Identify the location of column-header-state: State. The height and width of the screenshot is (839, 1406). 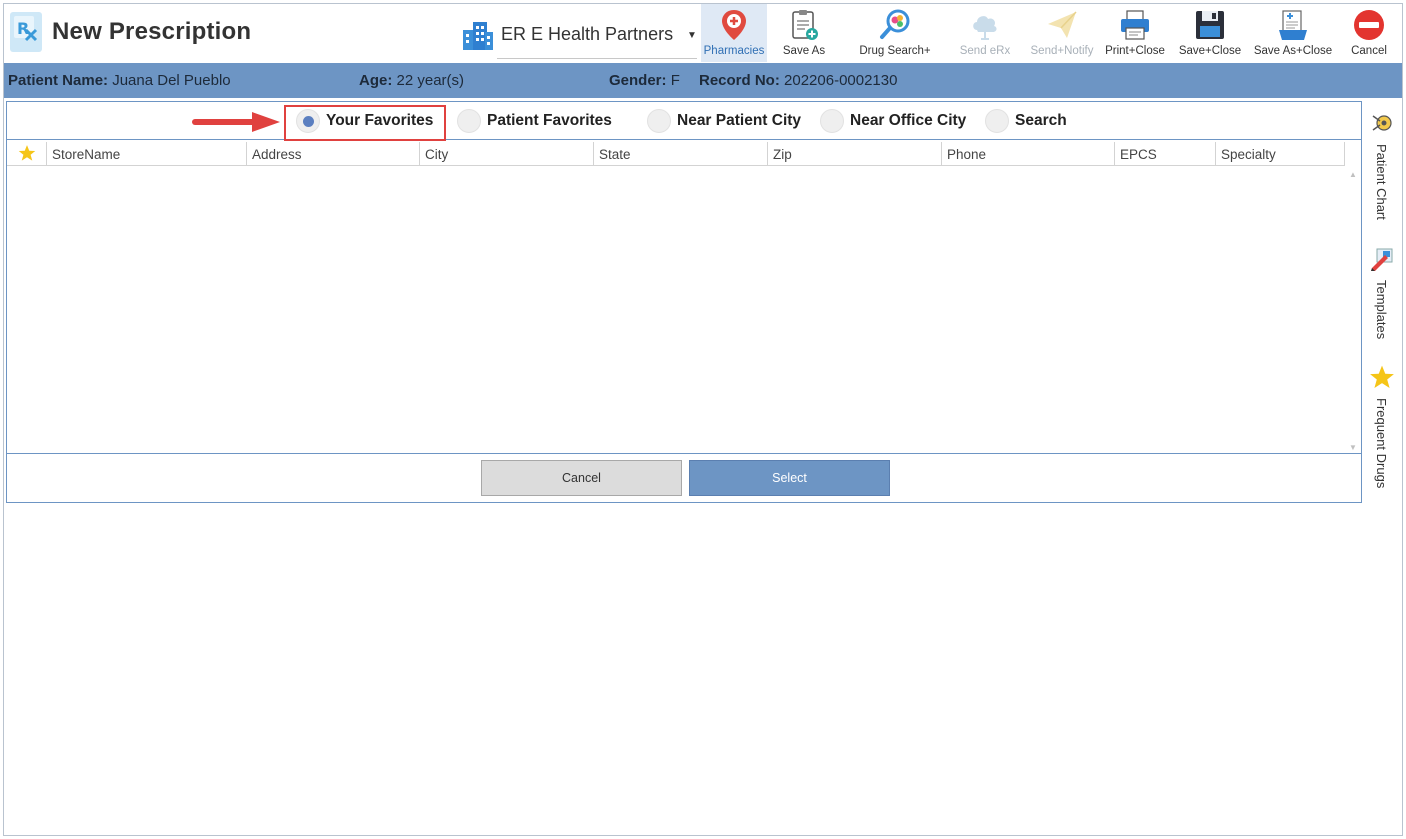
(681, 154).